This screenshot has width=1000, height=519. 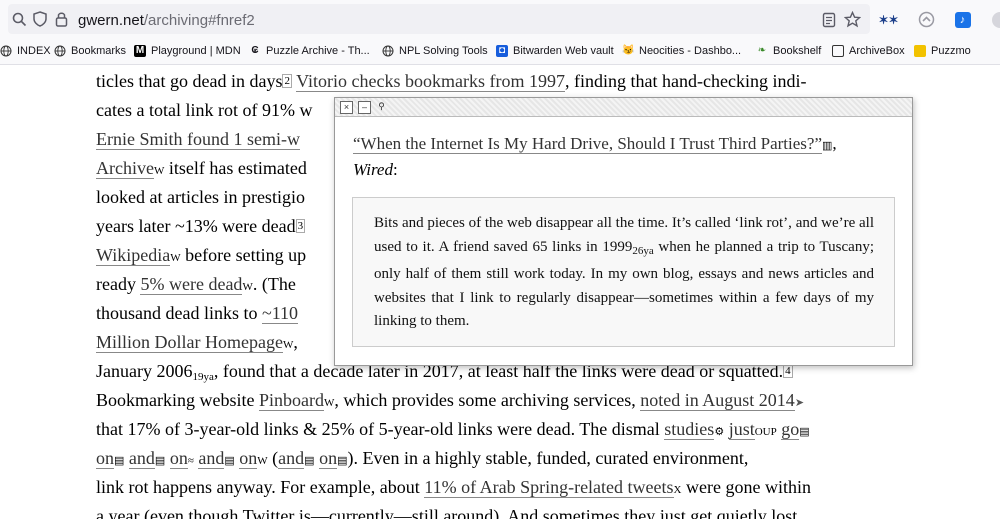 I want to click on extension-blue-icon: ♪, so click(x=962, y=19).